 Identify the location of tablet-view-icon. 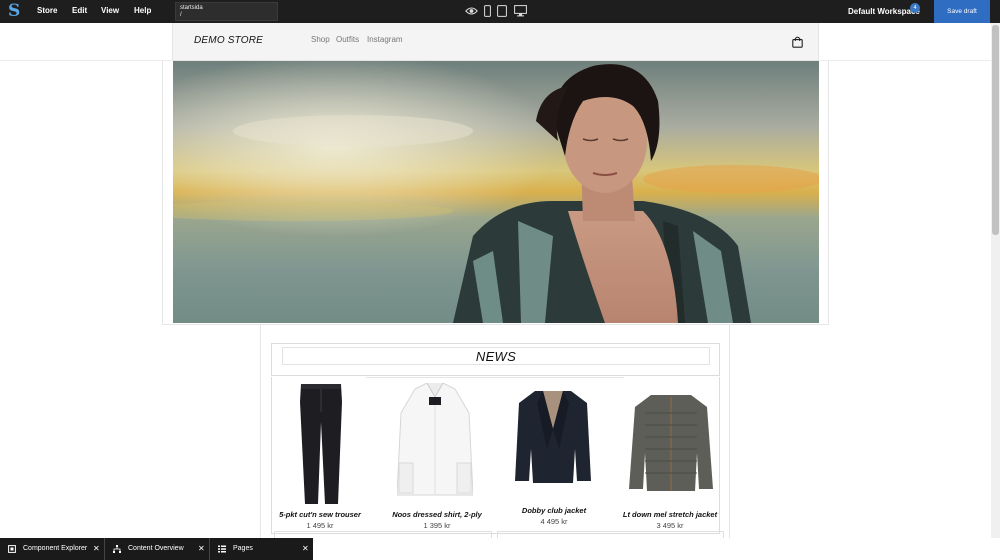
(502, 11).